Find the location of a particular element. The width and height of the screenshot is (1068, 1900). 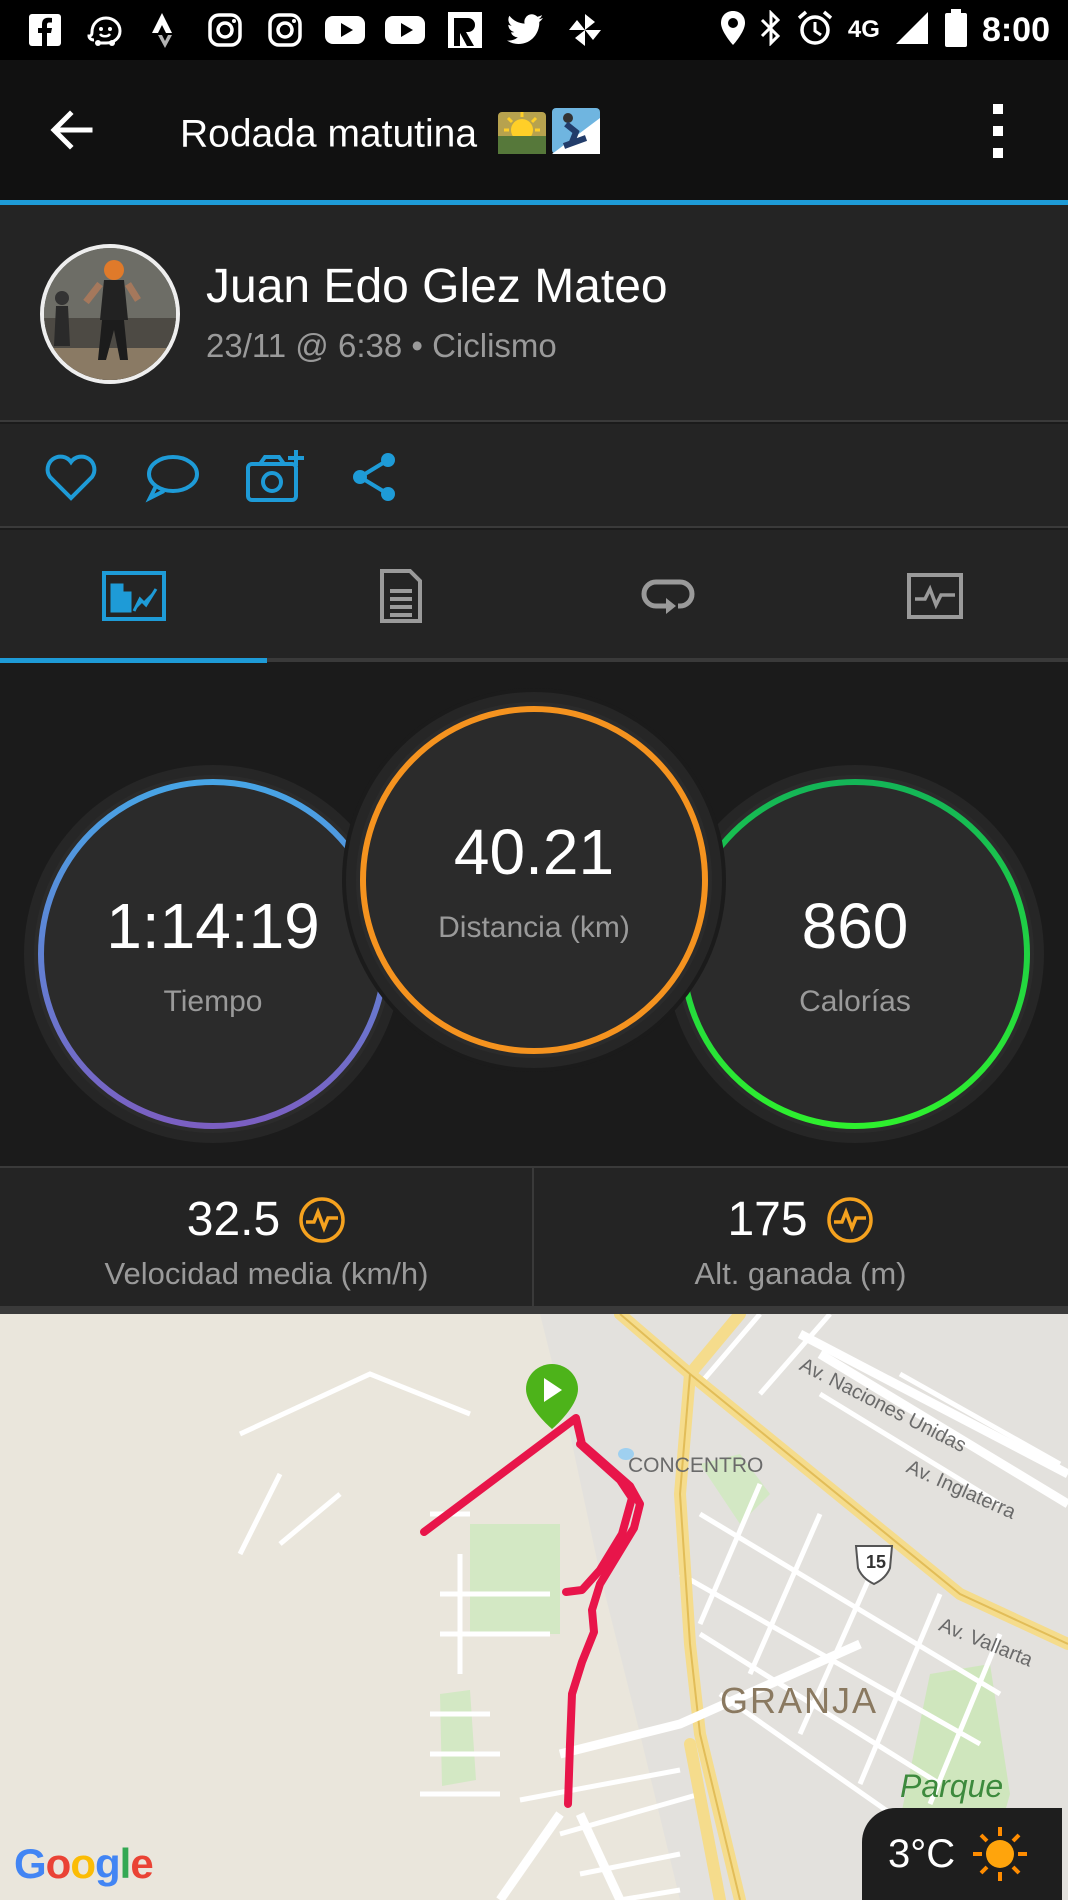

heart-icon is located at coordinates (71, 477).